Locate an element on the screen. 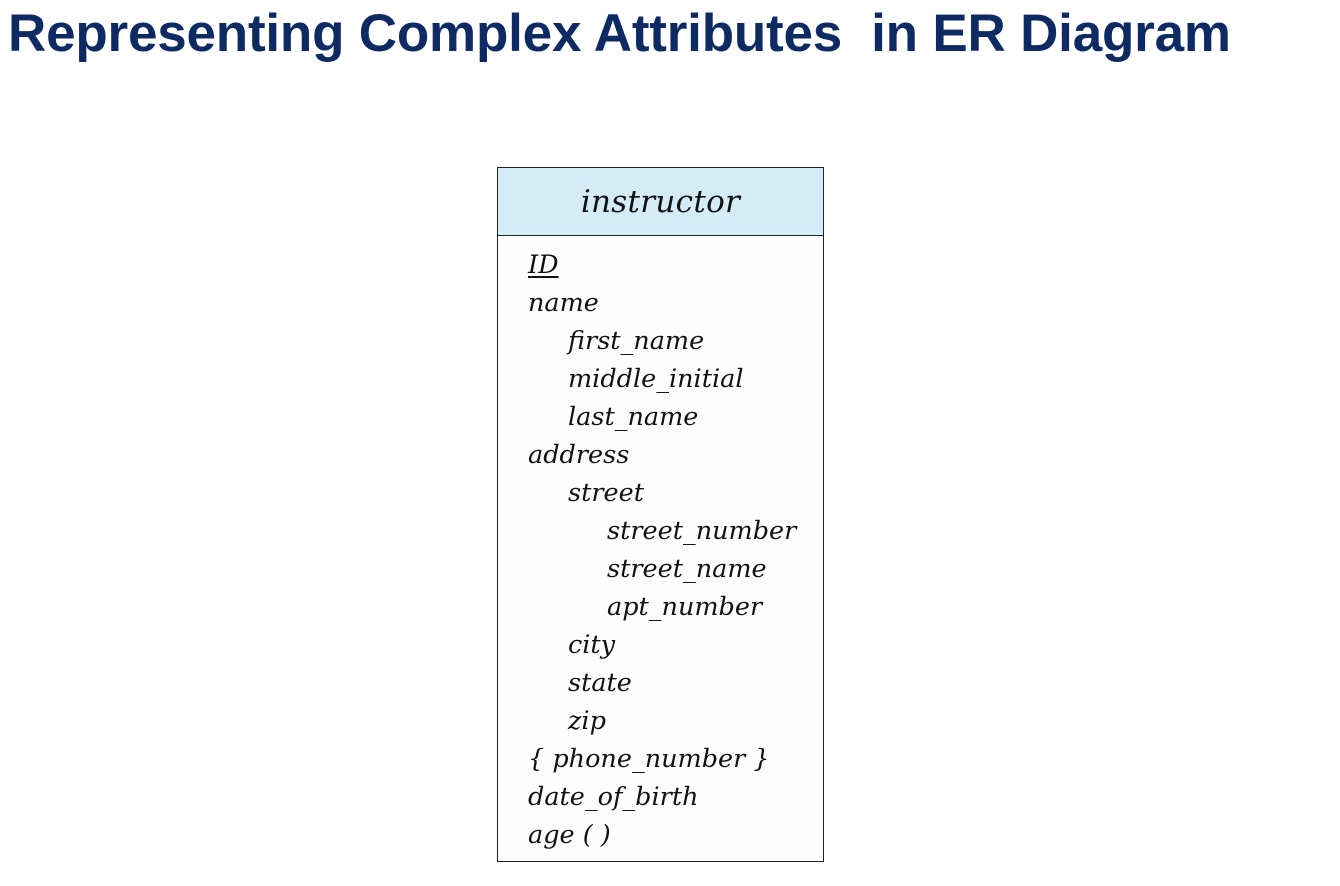 This screenshot has height=886, width=1340. attribute-component: street_number is located at coordinates (702, 531).